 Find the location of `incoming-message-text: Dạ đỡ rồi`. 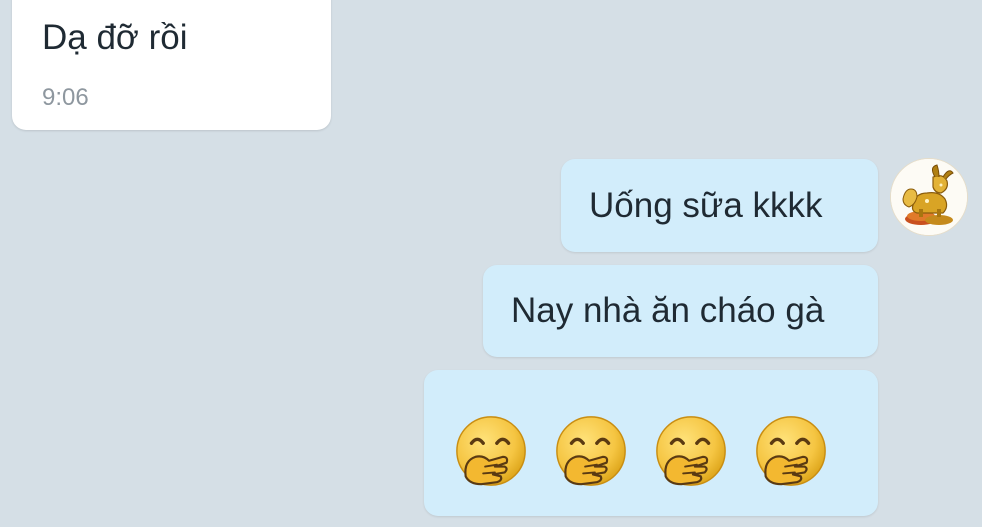

incoming-message-text: Dạ đỡ rồi is located at coordinates (115, 37).